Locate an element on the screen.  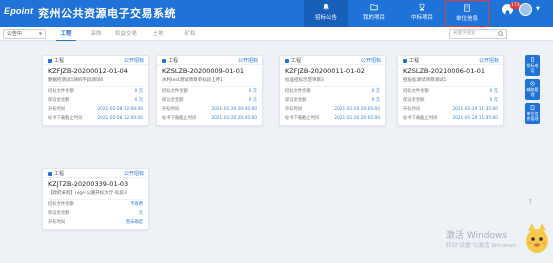
nav-my-projects: 我的项目 is located at coordinates (374, 13).